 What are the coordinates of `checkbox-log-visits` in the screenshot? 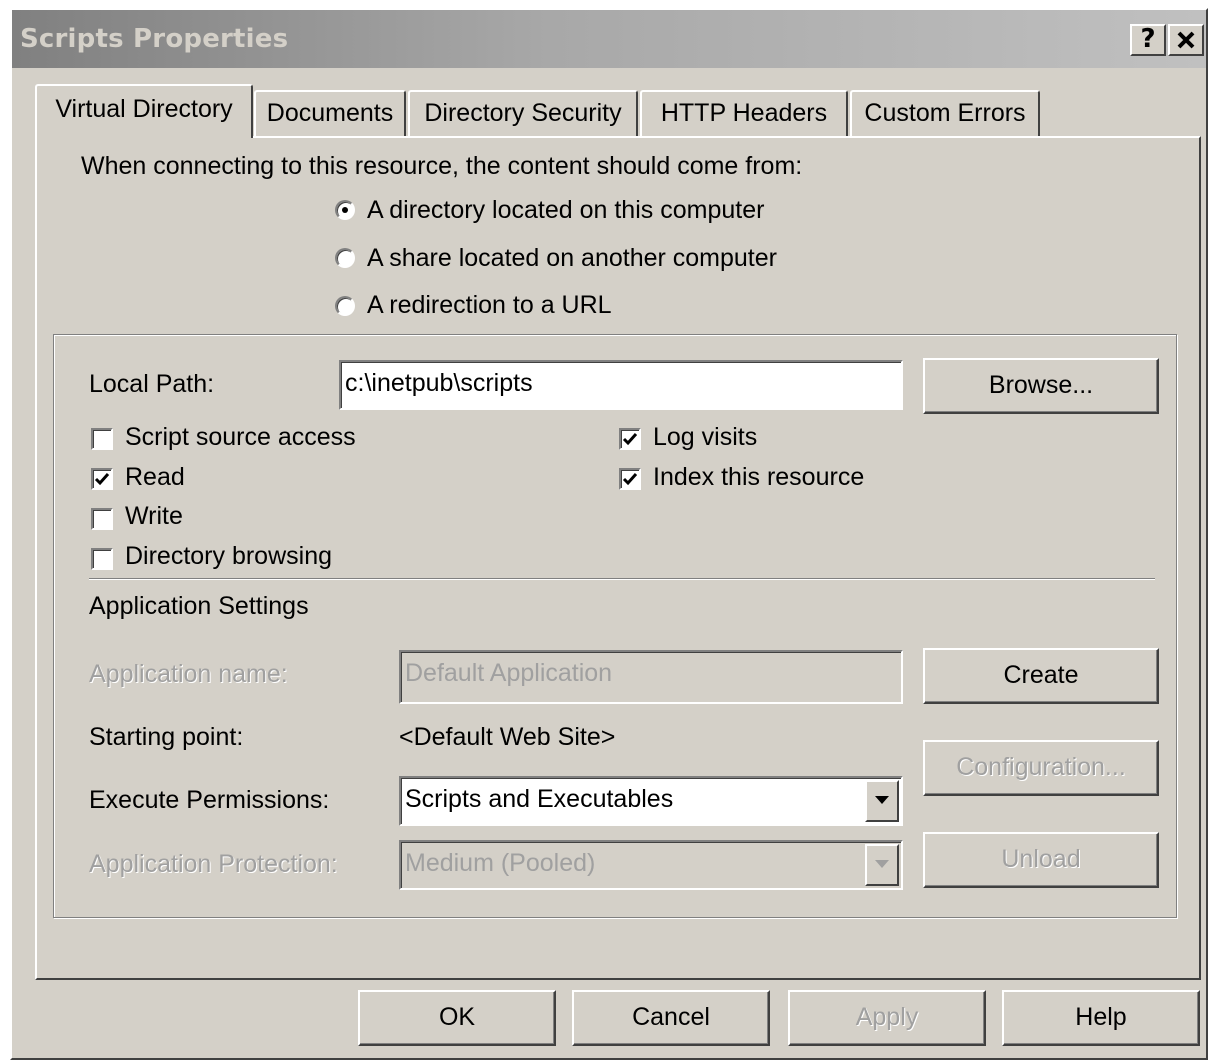 It's located at (630, 439).